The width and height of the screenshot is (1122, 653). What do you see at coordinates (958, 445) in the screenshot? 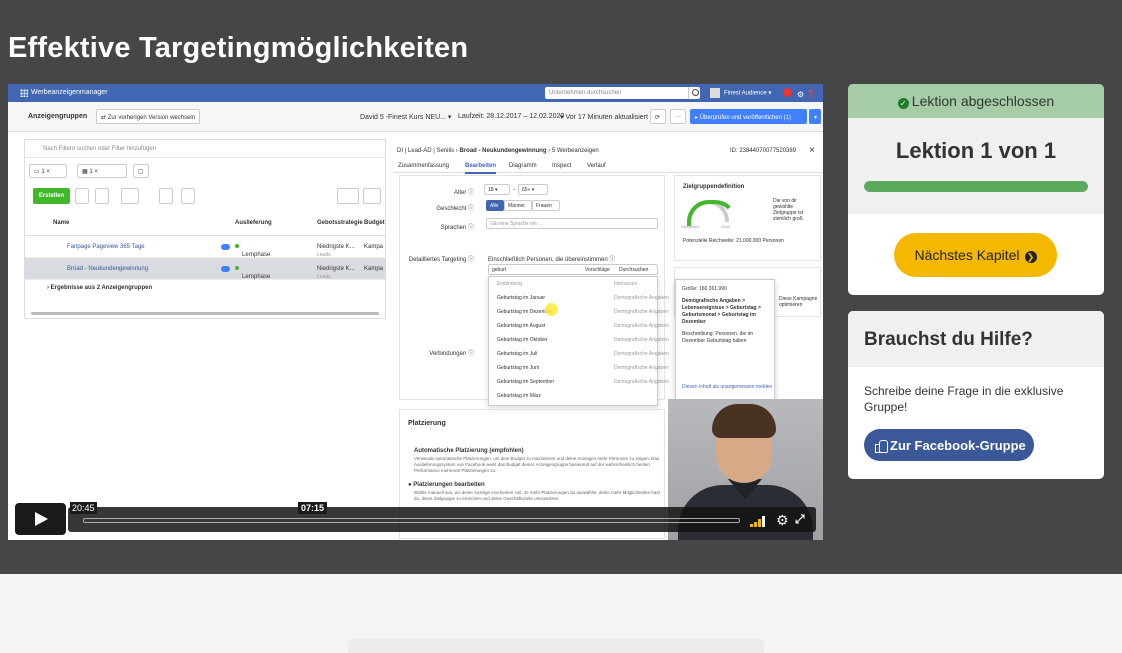
I see `facebook-group-label: Zur Facebook-Gruppe` at bounding box center [958, 445].